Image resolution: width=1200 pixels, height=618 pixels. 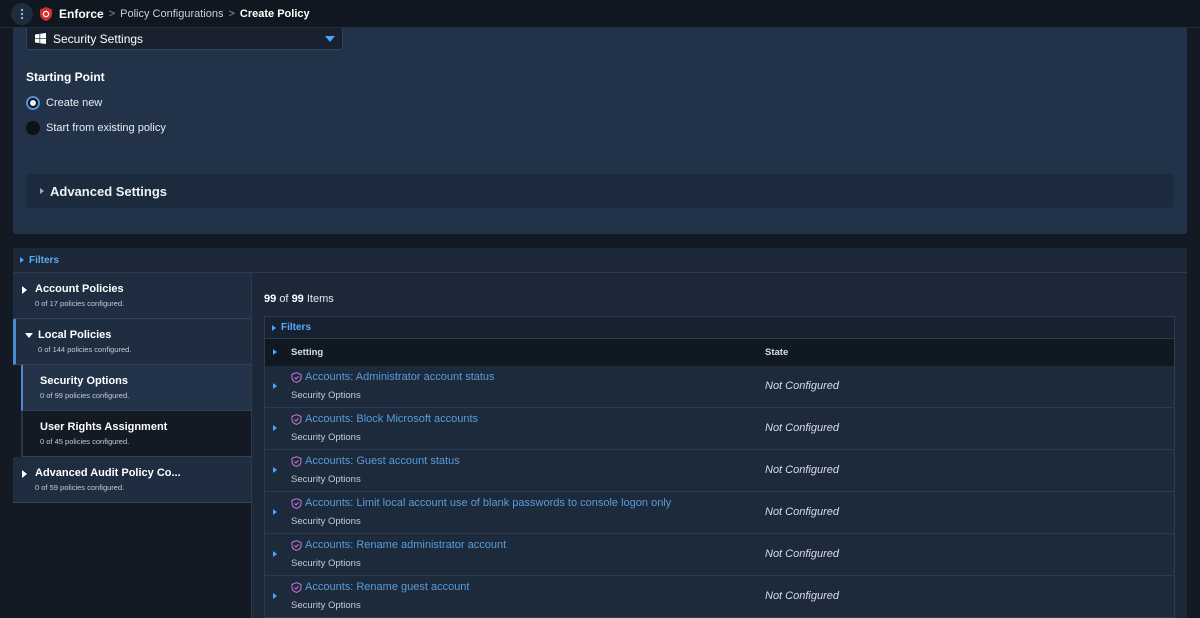 I want to click on table-header: Setting State, so click(x=719, y=352).